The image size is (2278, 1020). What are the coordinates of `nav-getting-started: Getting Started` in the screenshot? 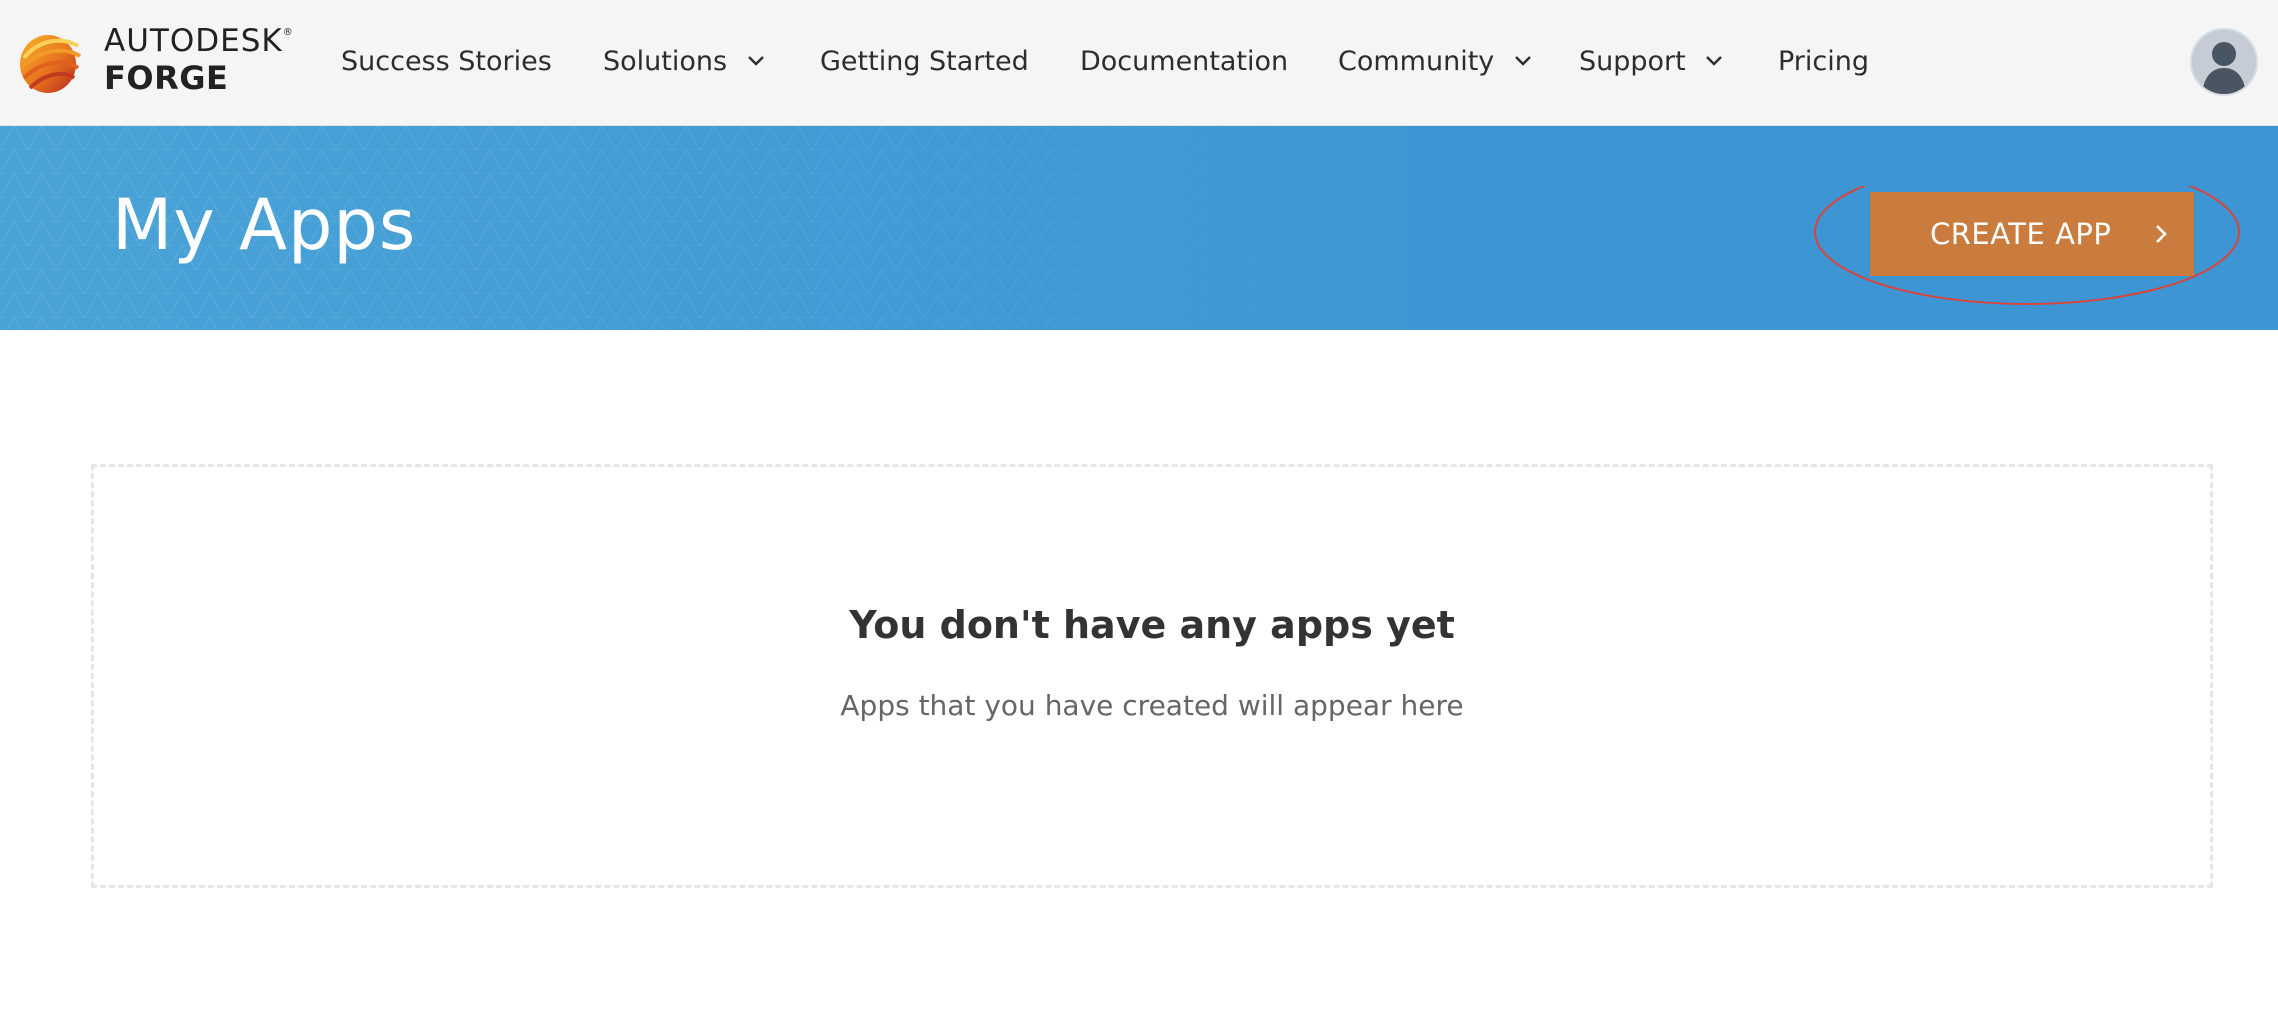 It's located at (924, 62).